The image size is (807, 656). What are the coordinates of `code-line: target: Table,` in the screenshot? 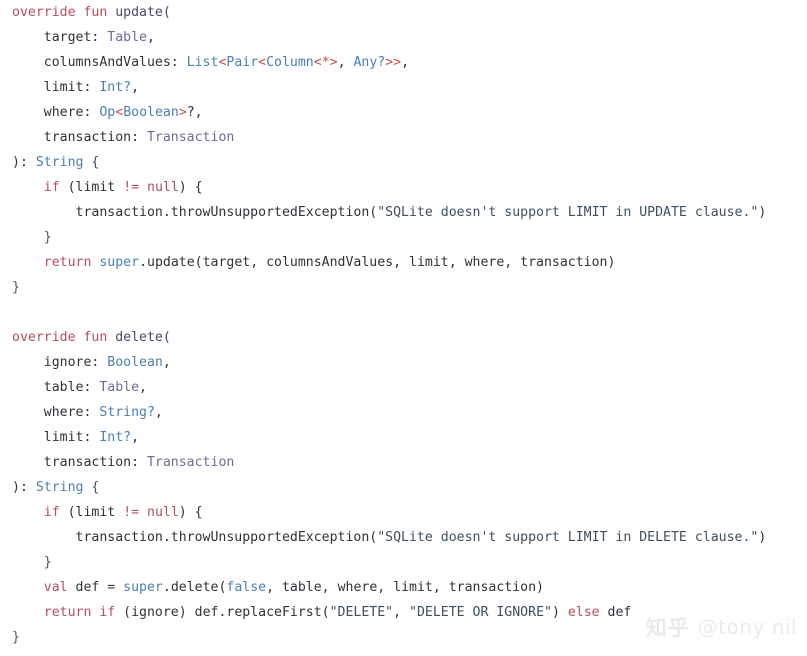 It's located at (403, 37).